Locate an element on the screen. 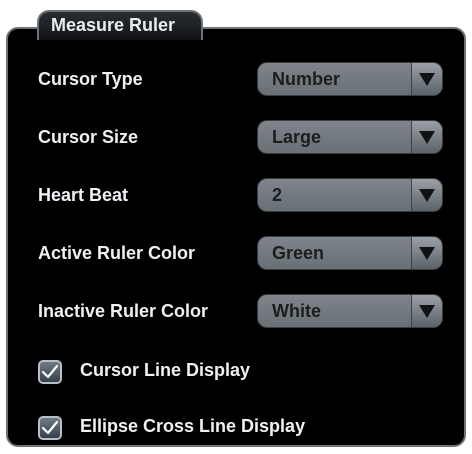 The width and height of the screenshot is (472, 454). heart-beat-select: 2 is located at coordinates (350, 195).